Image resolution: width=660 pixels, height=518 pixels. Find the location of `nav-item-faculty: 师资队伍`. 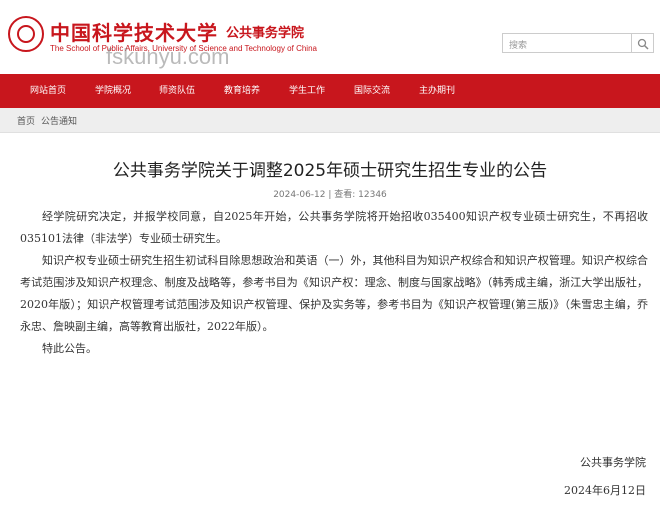

nav-item-faculty: 师资队伍 is located at coordinates (177, 91).